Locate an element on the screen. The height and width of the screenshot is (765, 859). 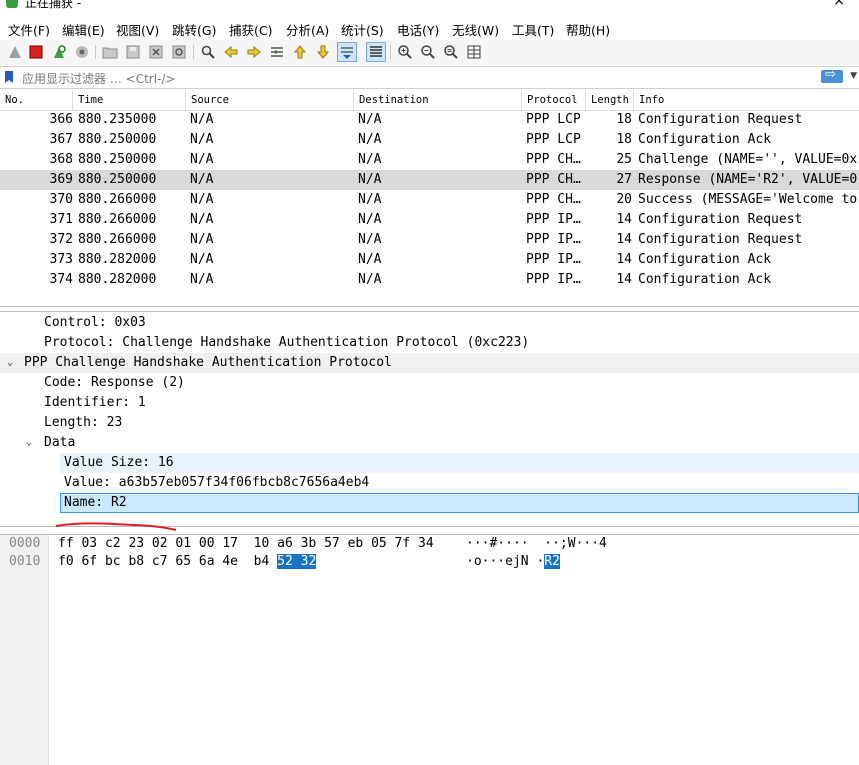
stop-capture-icon is located at coordinates (36, 52).